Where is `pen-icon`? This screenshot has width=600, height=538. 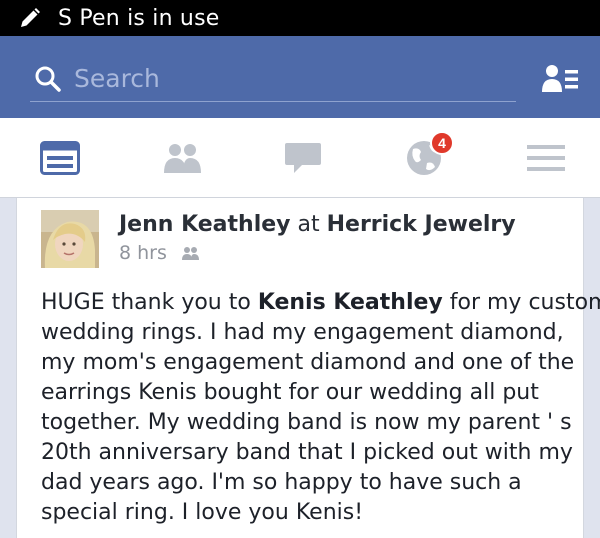
pen-icon is located at coordinates (30, 17).